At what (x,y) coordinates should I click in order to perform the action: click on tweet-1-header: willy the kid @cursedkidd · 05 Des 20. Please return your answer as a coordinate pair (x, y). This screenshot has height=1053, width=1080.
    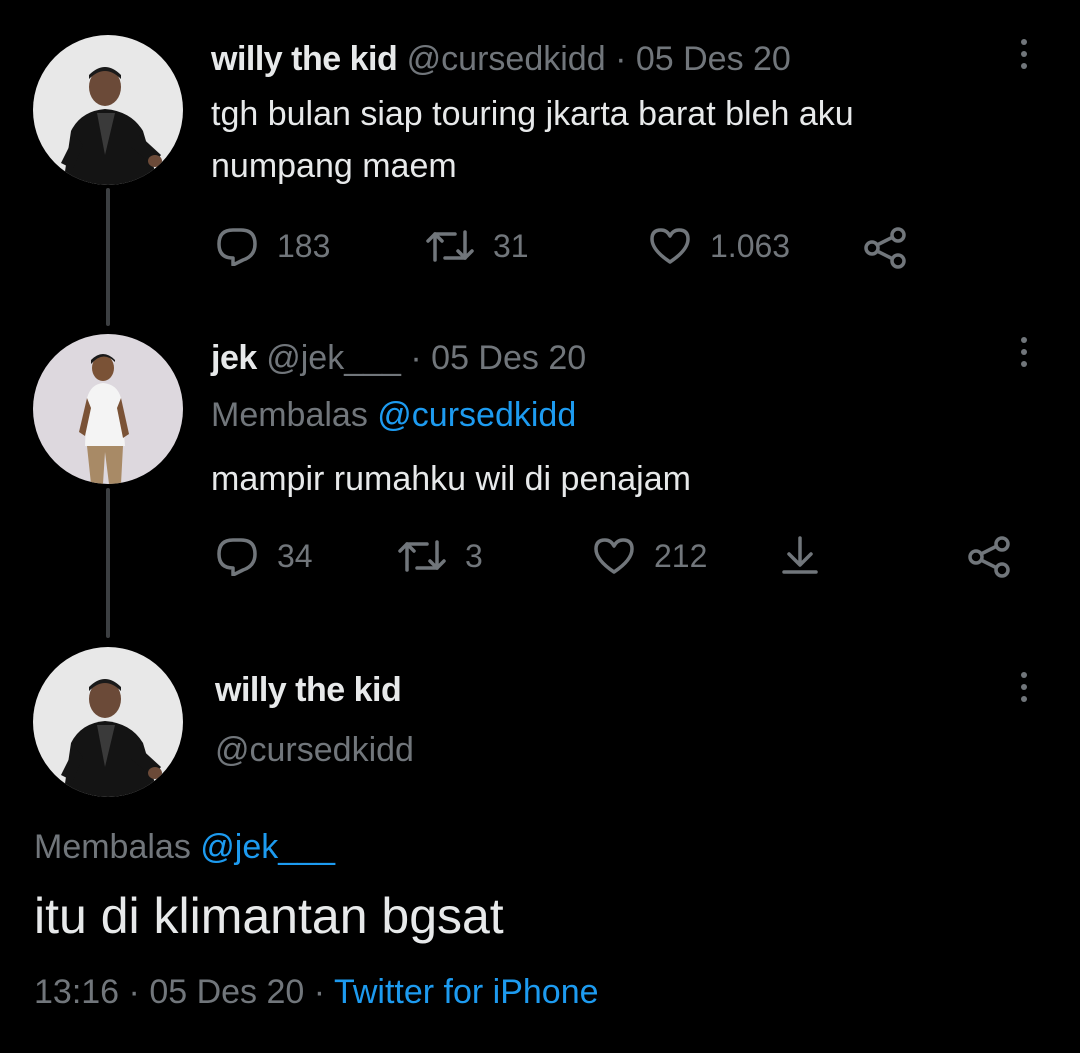
    Looking at the image, I should click on (501, 59).